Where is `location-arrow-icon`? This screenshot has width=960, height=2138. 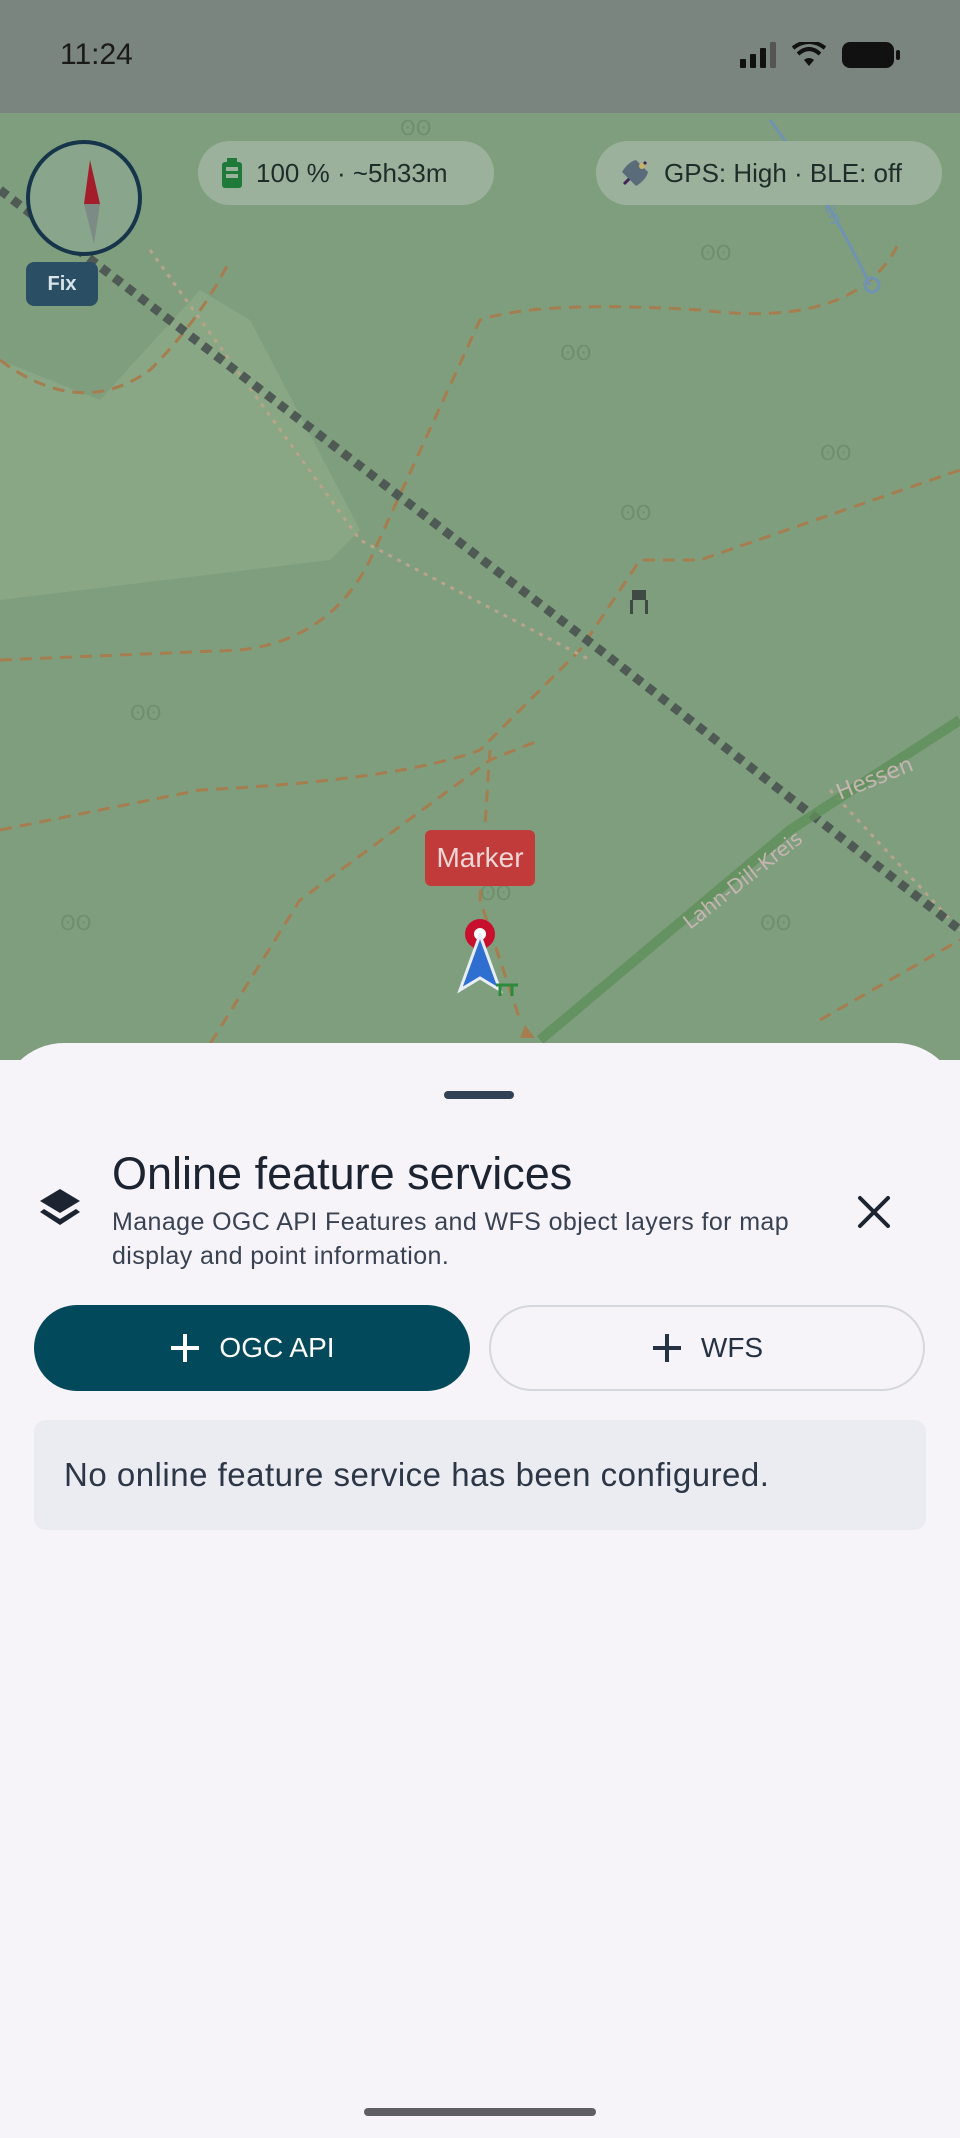
location-arrow-icon is located at coordinates (480, 962).